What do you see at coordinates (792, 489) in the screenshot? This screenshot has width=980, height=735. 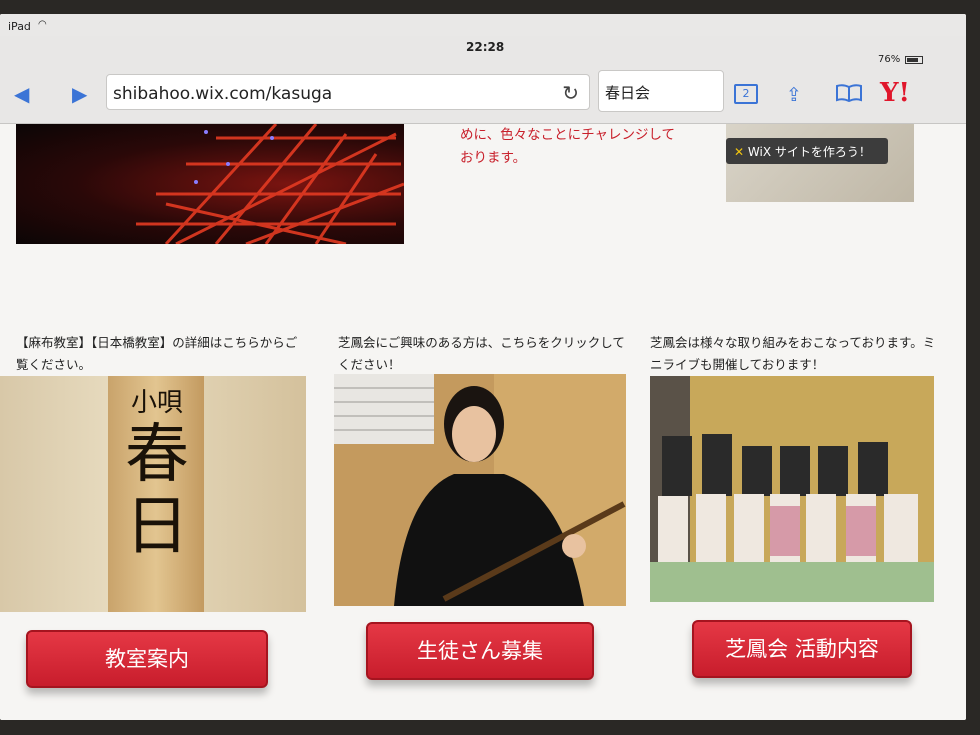 I see `group-photo` at bounding box center [792, 489].